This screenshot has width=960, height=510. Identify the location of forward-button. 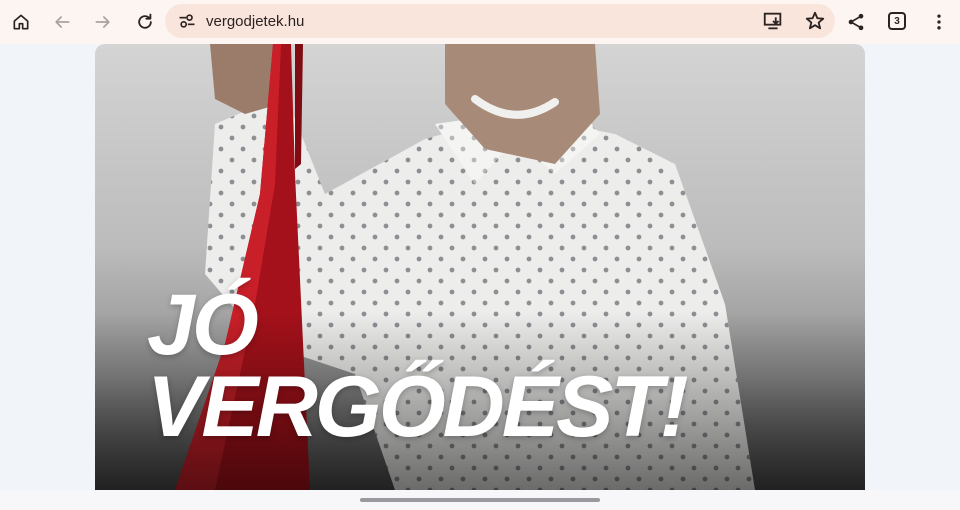
(103, 22).